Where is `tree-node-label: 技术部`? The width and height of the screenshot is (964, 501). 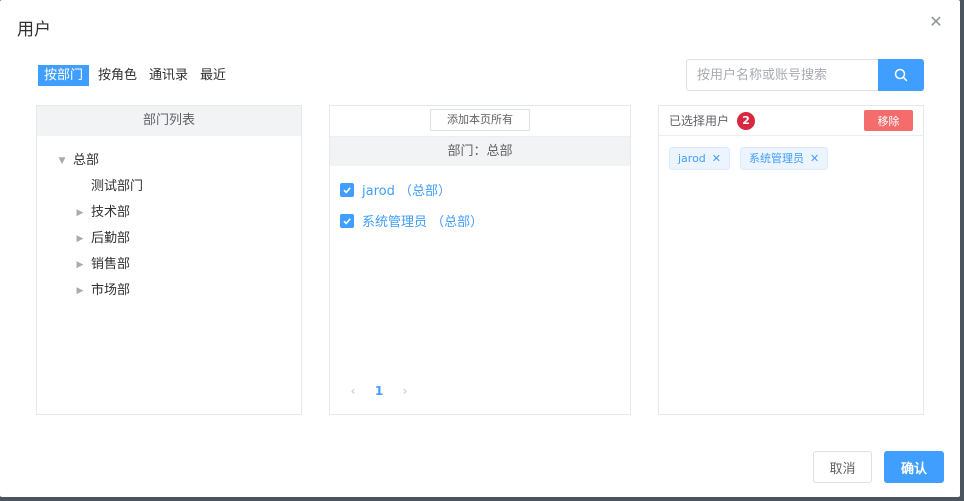 tree-node-label: 技术部 is located at coordinates (111, 212).